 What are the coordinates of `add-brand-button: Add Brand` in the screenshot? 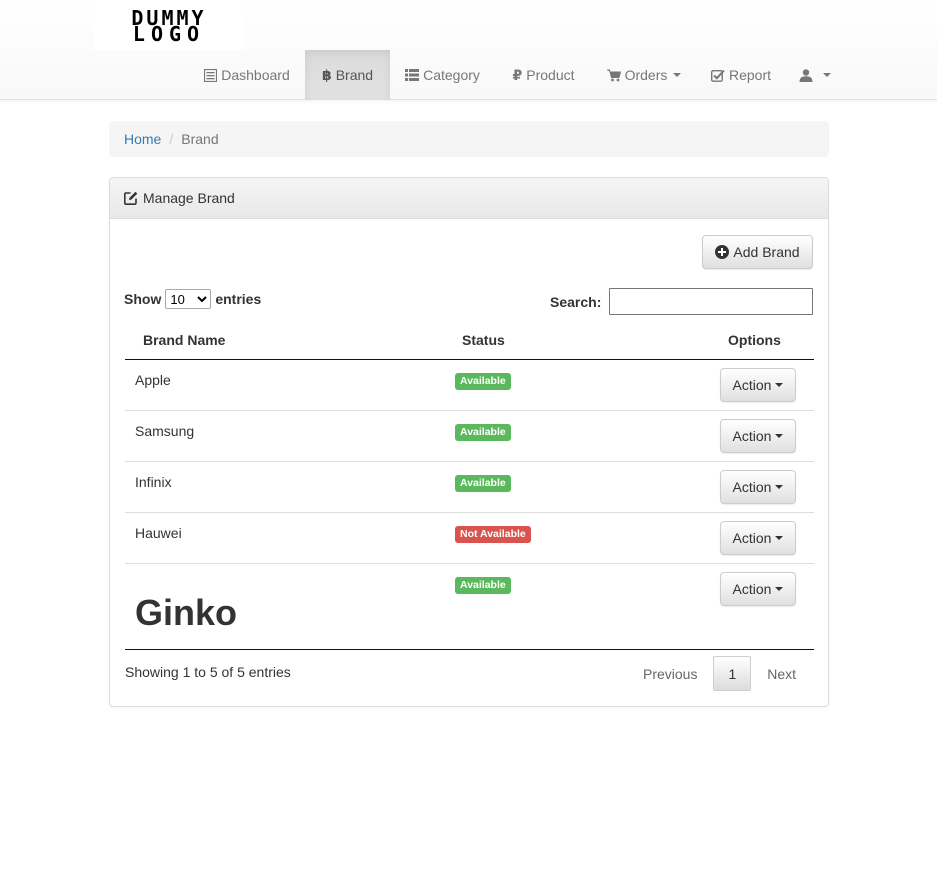 It's located at (757, 252).